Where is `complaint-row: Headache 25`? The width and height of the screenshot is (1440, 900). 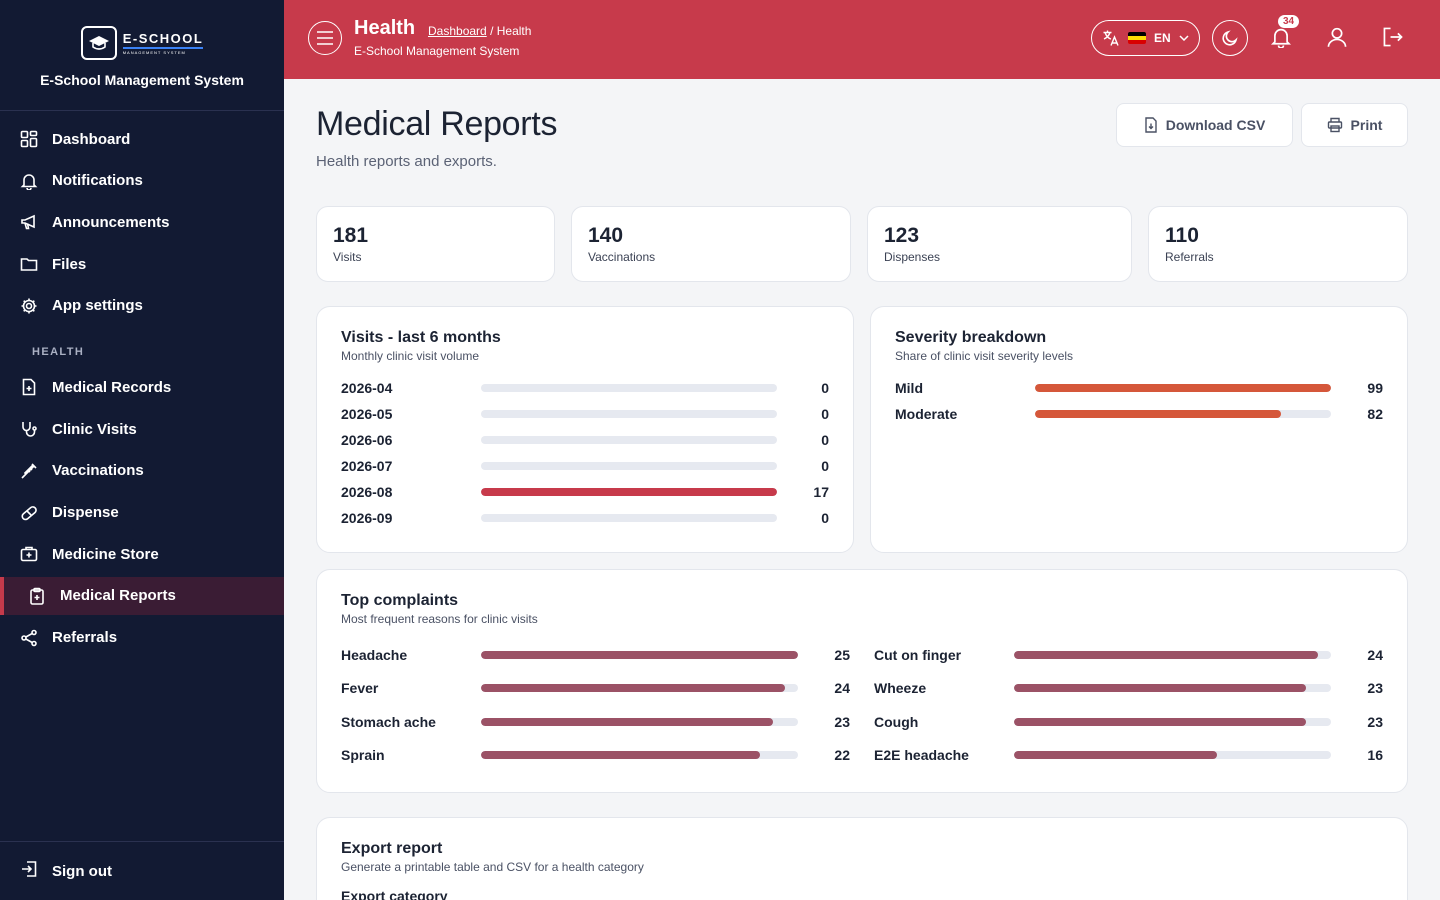 complaint-row: Headache 25 is located at coordinates (595, 655).